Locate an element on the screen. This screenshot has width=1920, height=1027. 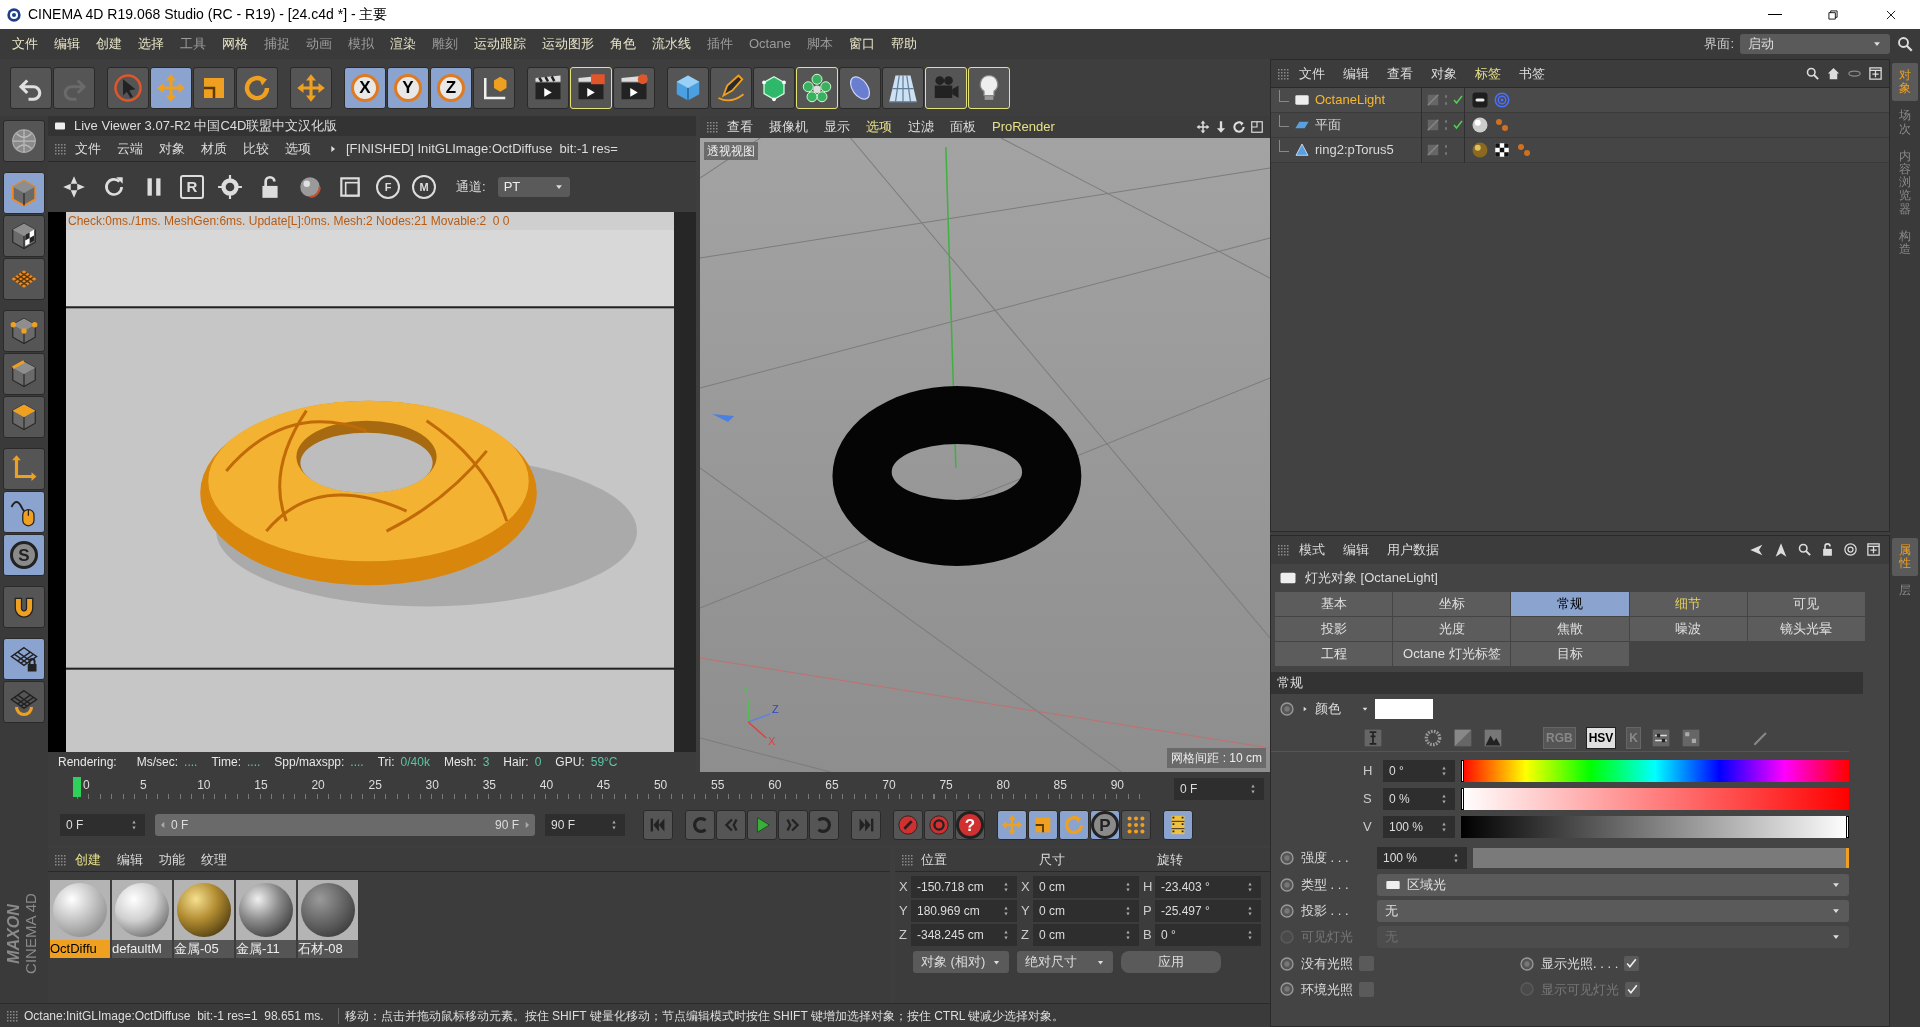
material-name: 石材-08 is located at coordinates (328, 949).